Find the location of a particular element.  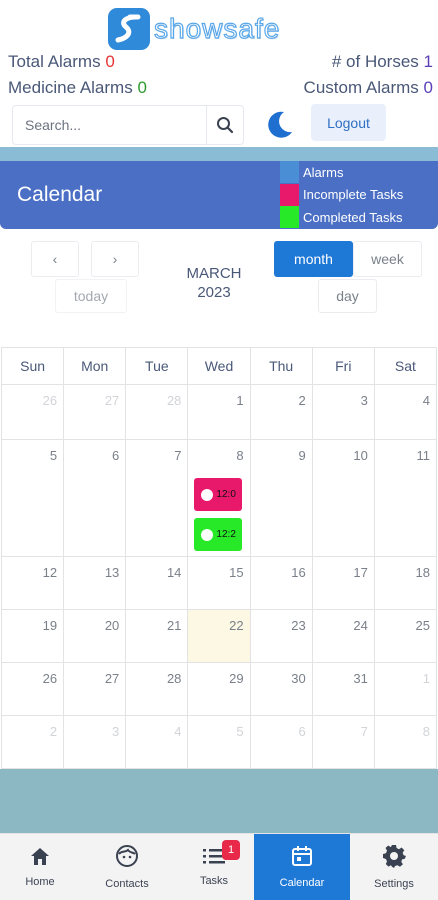

week-row: 5 6 7 8 12:0 12:2 9 10 11 is located at coordinates (219, 498).